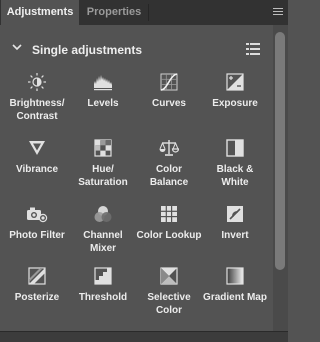 The height and width of the screenshot is (342, 320). I want to click on threshold-button: Threshold, so click(103, 285).